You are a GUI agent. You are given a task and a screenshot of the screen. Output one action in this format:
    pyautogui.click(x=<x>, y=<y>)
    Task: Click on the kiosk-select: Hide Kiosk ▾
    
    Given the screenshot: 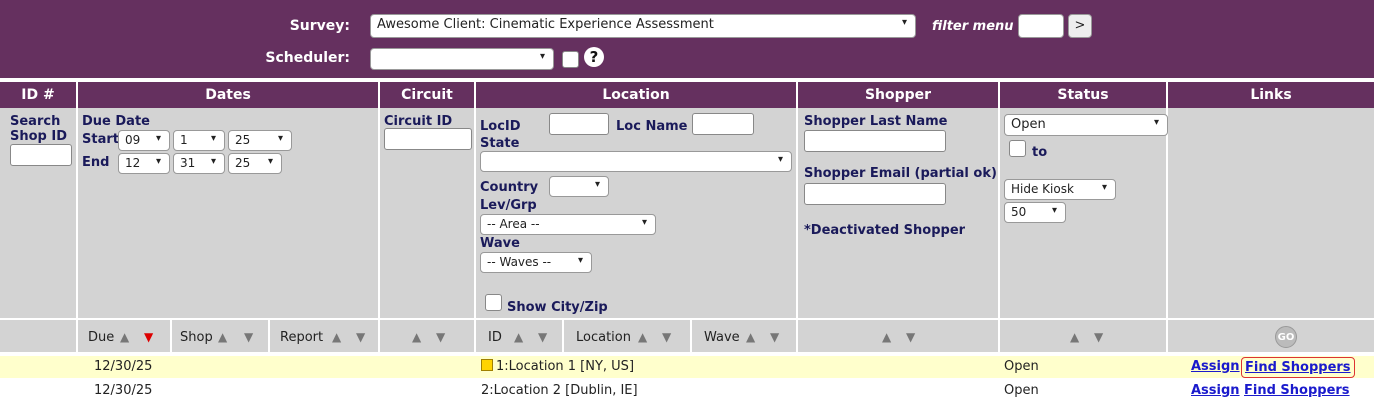 What is the action you would take?
    pyautogui.click(x=1060, y=189)
    